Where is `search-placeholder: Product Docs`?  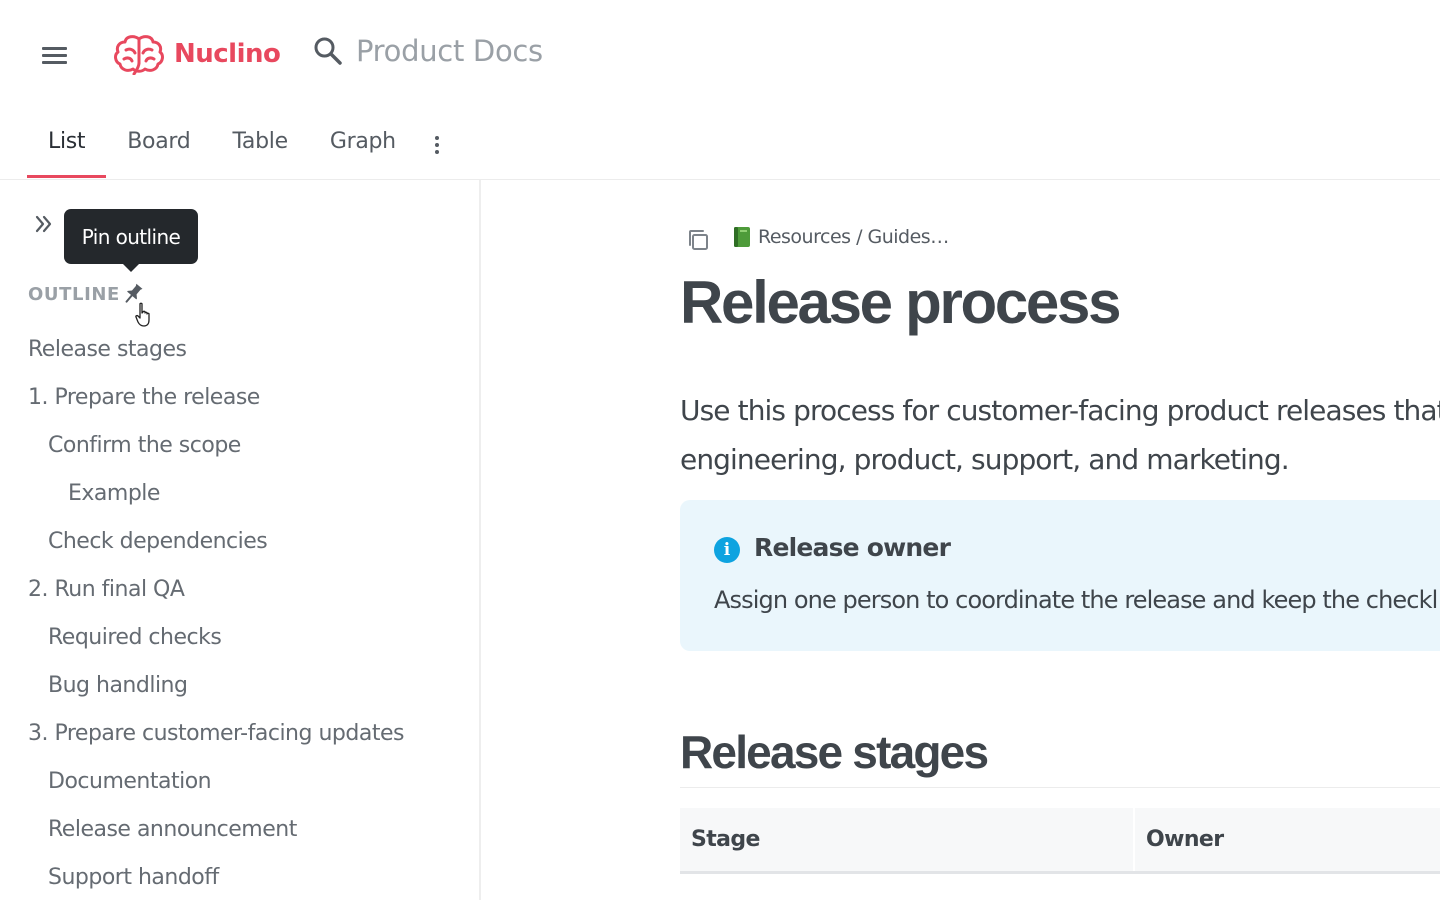
search-placeholder: Product Docs is located at coordinates (449, 51).